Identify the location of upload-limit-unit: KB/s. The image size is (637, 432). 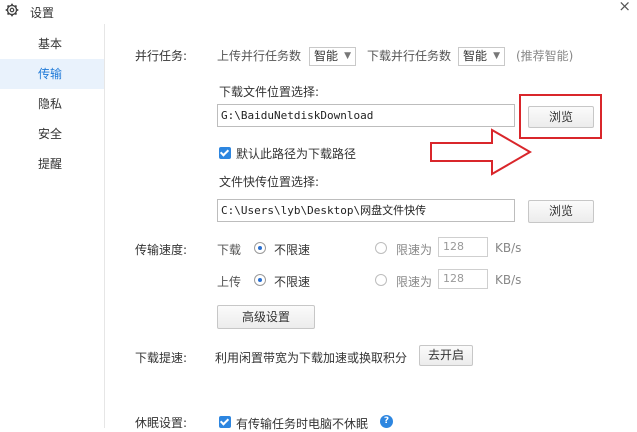
(508, 280).